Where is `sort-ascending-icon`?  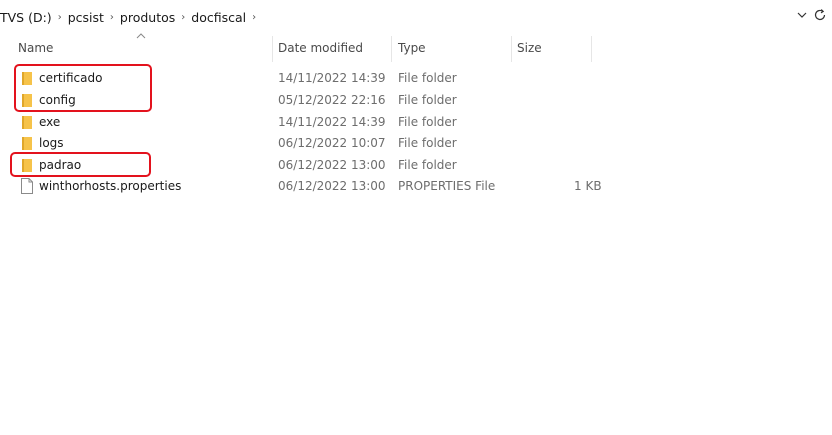 sort-ascending-icon is located at coordinates (141, 38).